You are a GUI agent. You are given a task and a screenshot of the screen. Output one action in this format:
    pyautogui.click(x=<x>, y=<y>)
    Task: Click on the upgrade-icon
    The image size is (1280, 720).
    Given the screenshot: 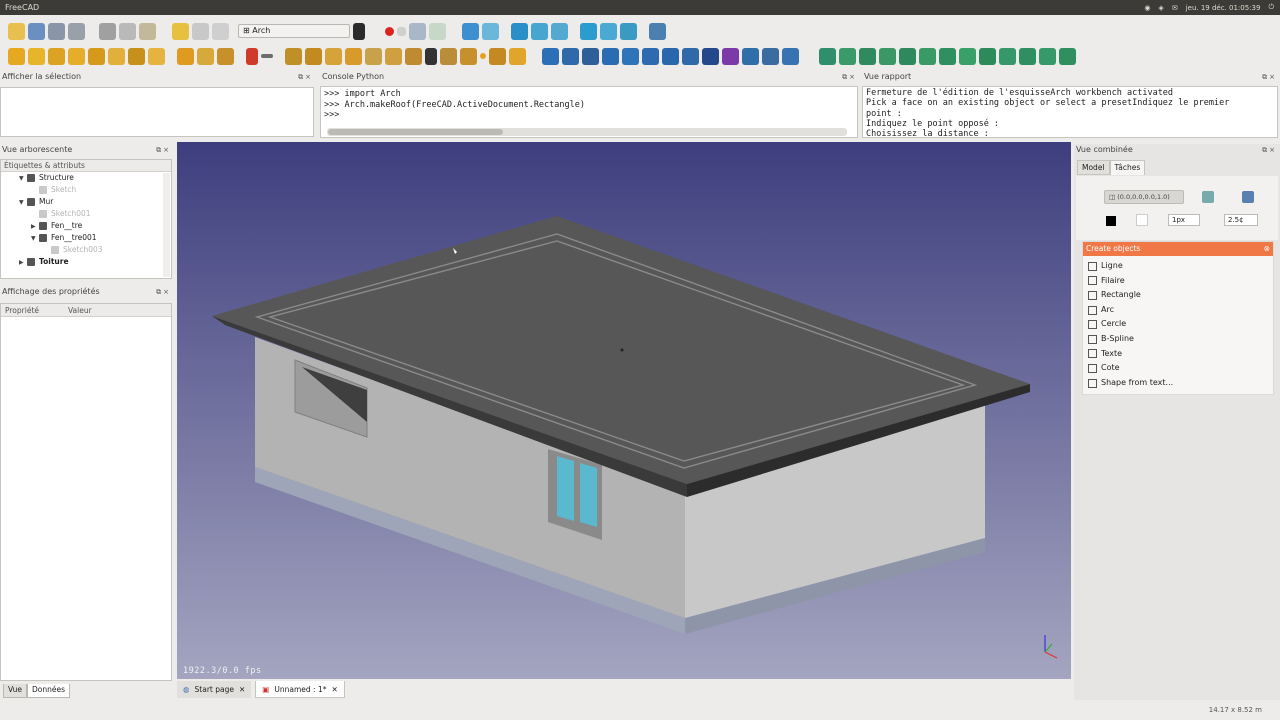 What is the action you would take?
    pyautogui.click(x=630, y=56)
    